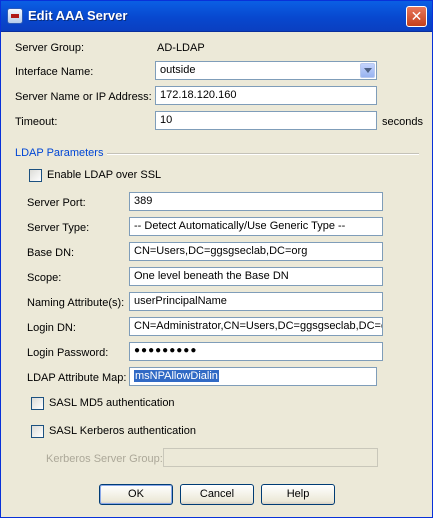 Image resolution: width=435 pixels, height=520 pixels. Describe the element at coordinates (266, 120) in the screenshot. I see `timeout-input: 10` at that location.